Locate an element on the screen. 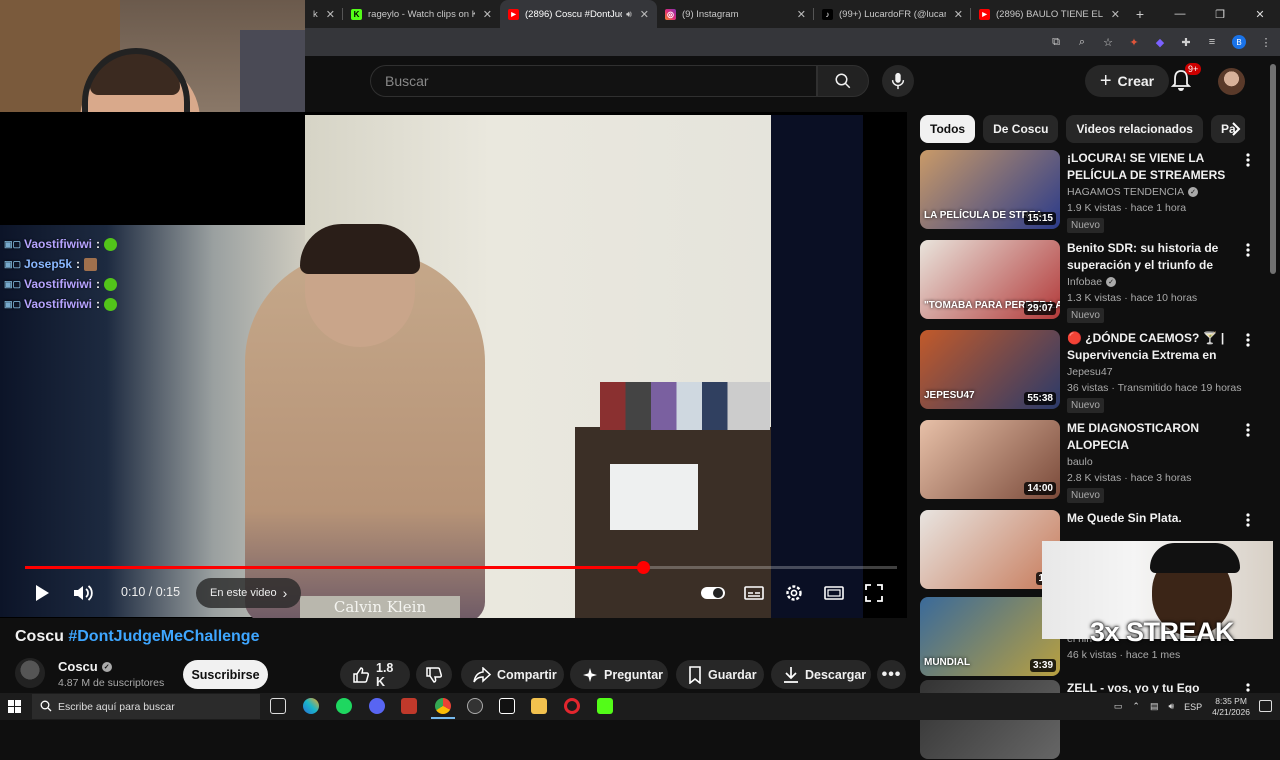  channel-name: Coscu ✓ is located at coordinates (85, 666).